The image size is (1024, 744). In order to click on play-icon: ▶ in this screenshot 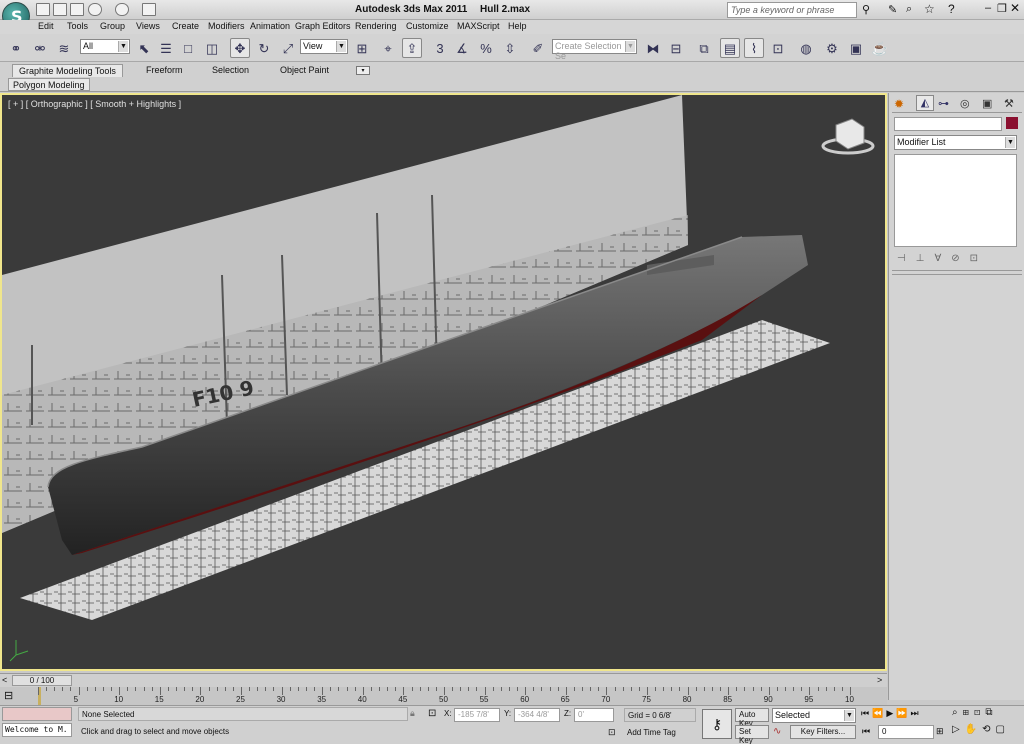, I will do `click(891, 713)`.